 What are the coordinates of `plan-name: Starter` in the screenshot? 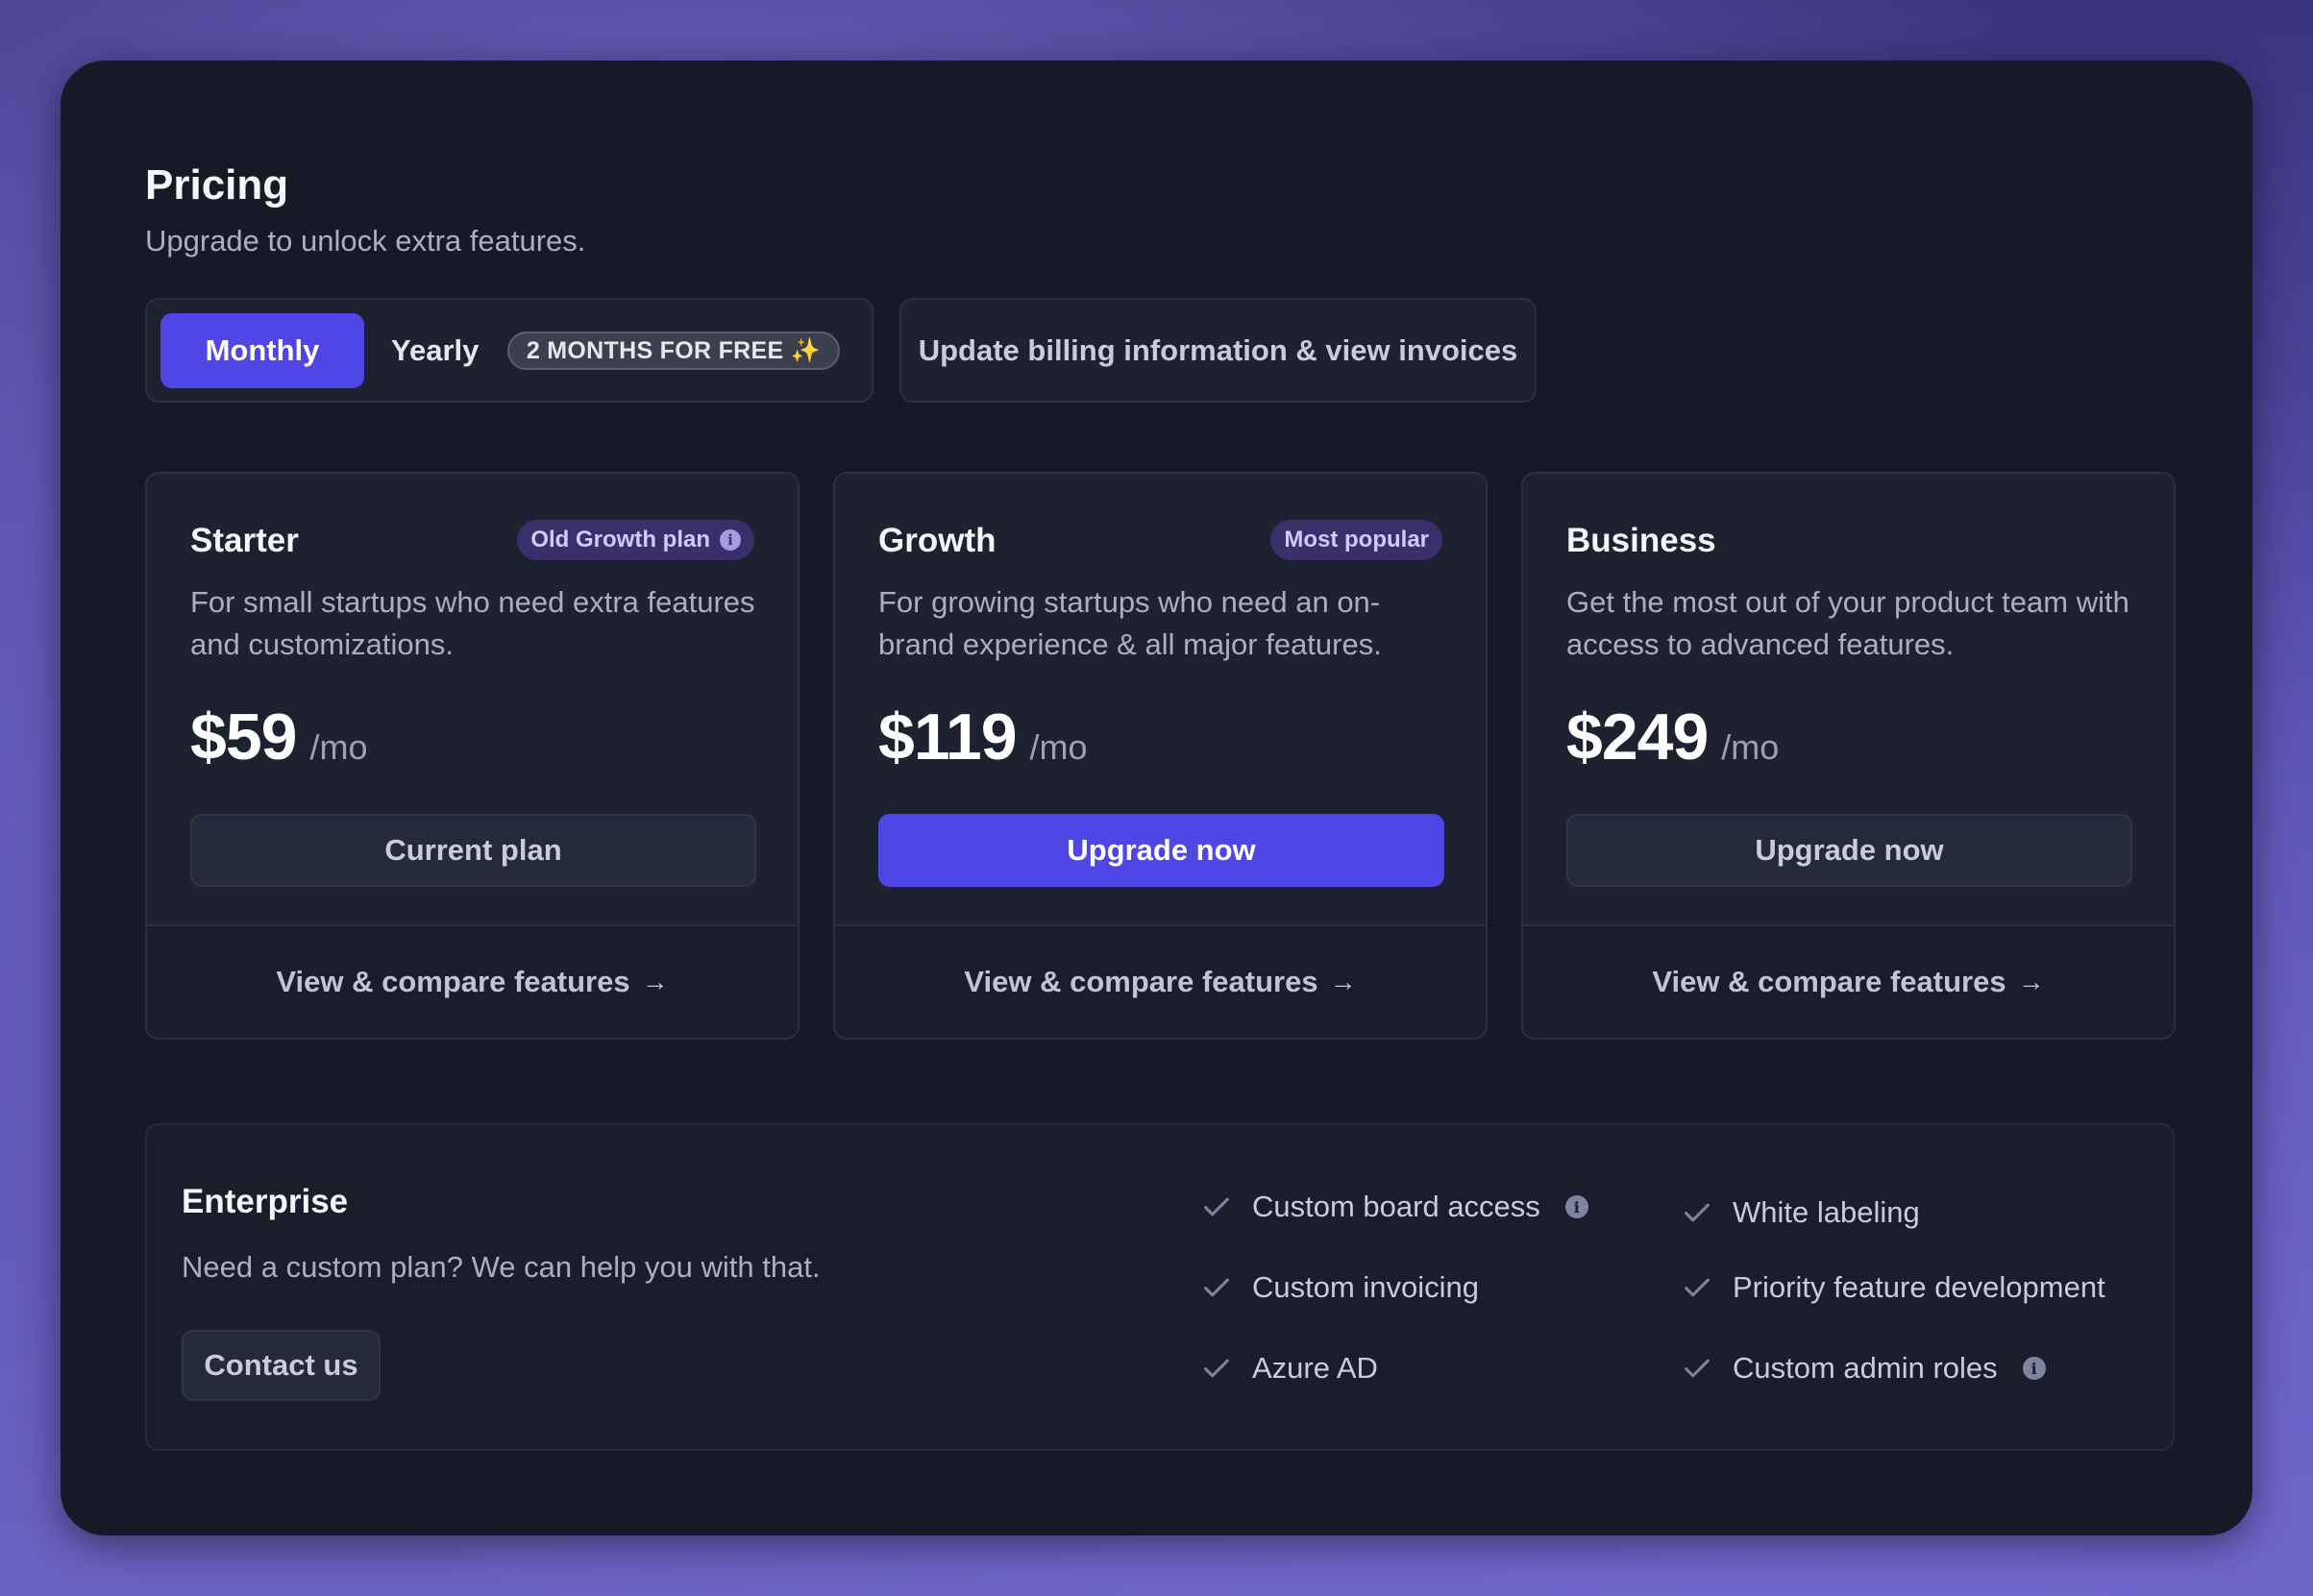 It's located at (245, 540).